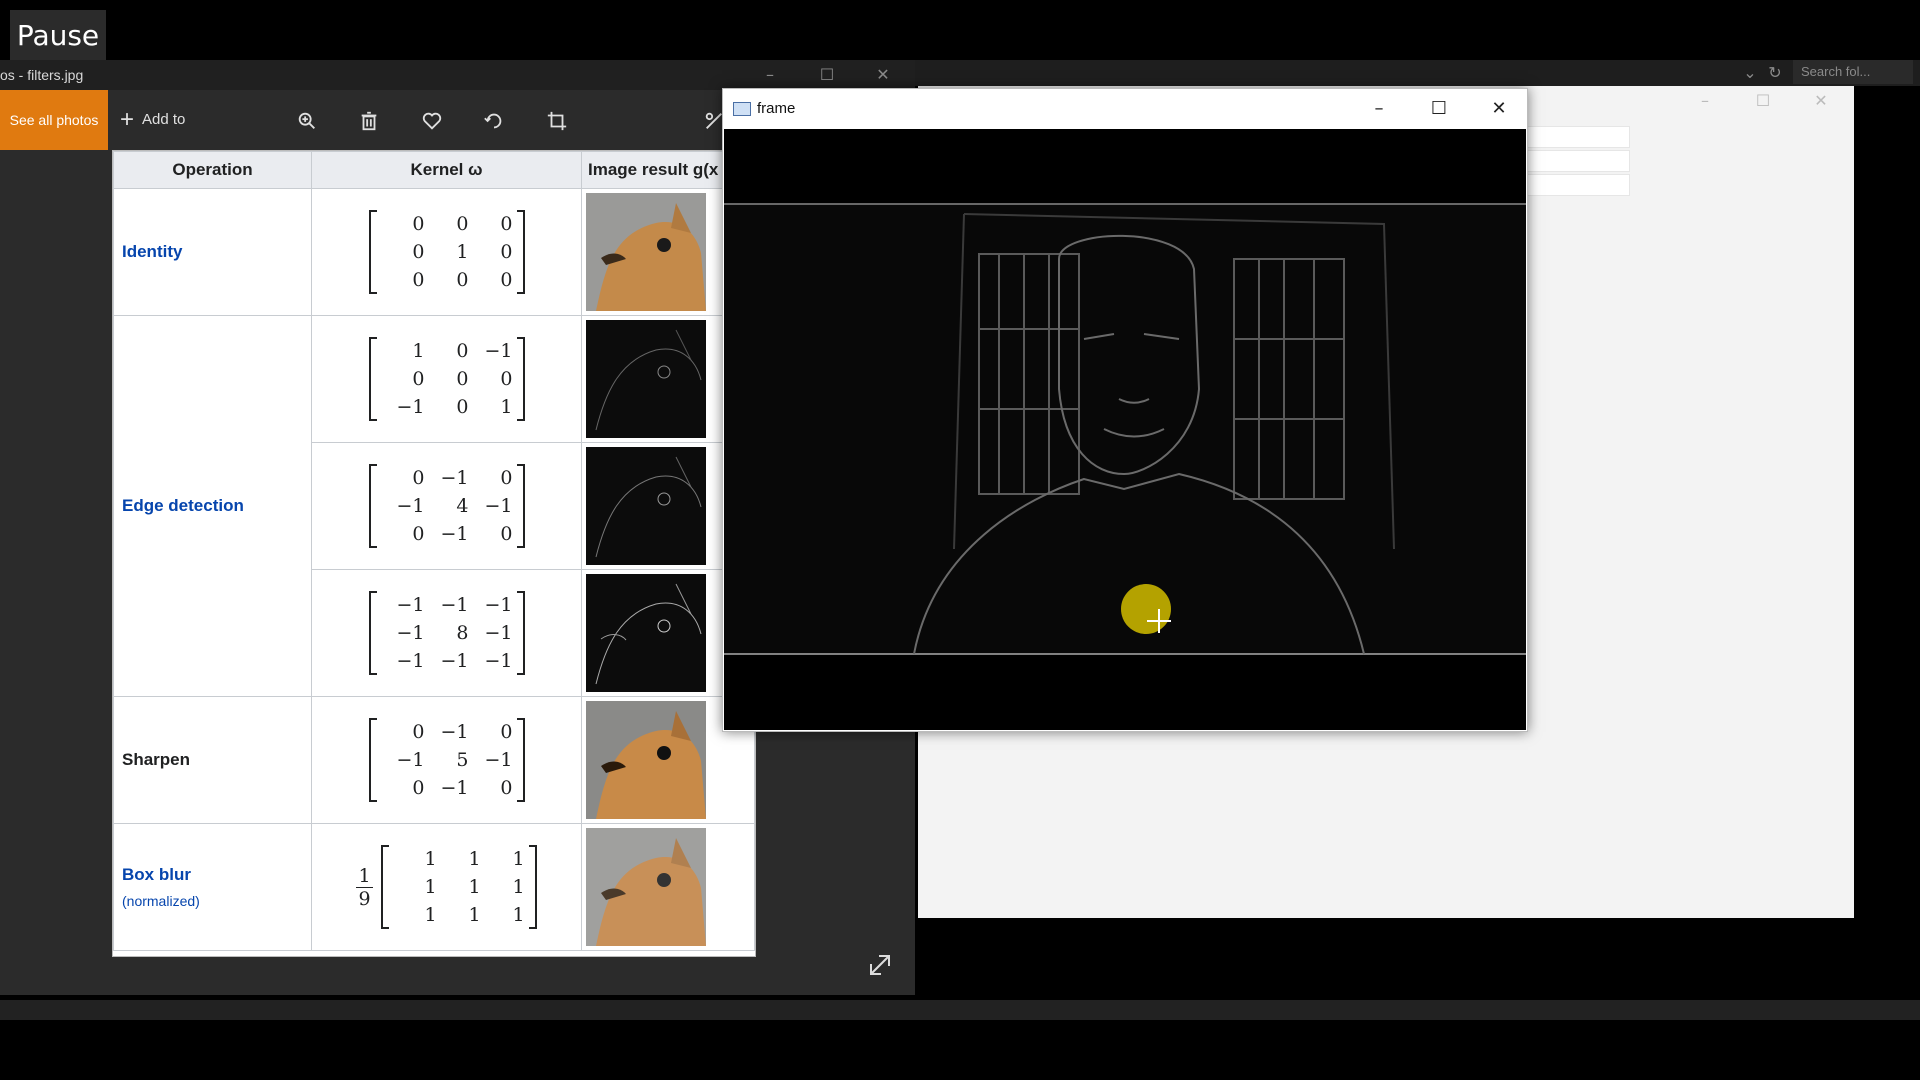 This screenshot has height=1080, width=1920. Describe the element at coordinates (742, 109) in the screenshot. I see `window-icon` at that location.